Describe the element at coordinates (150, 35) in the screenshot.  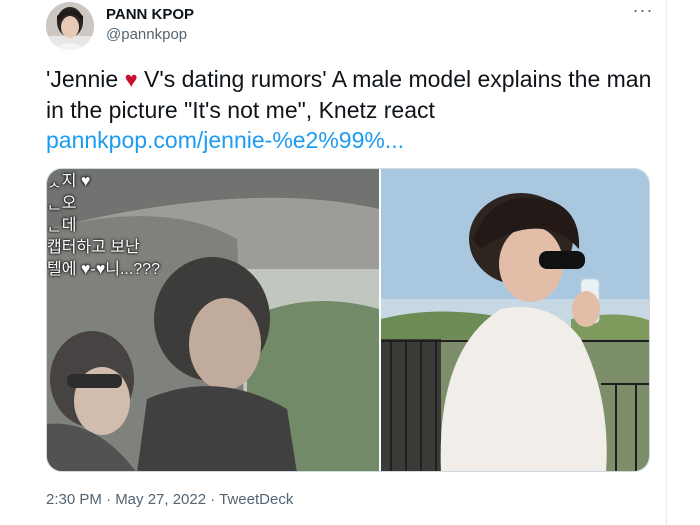
I see `author-handle: @pannkpop` at that location.